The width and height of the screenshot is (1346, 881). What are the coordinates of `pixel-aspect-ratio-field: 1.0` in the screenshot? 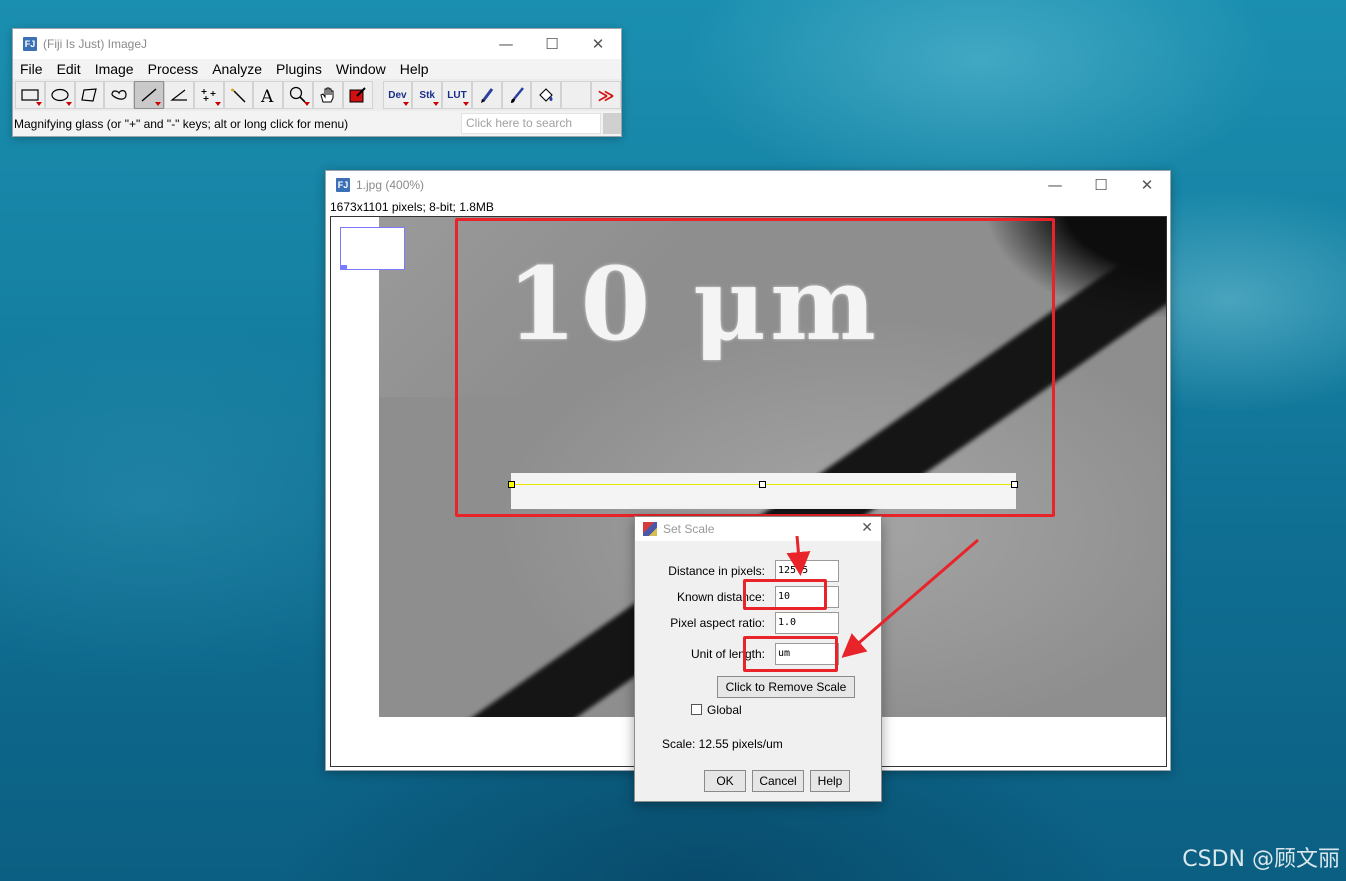 It's located at (807, 623).